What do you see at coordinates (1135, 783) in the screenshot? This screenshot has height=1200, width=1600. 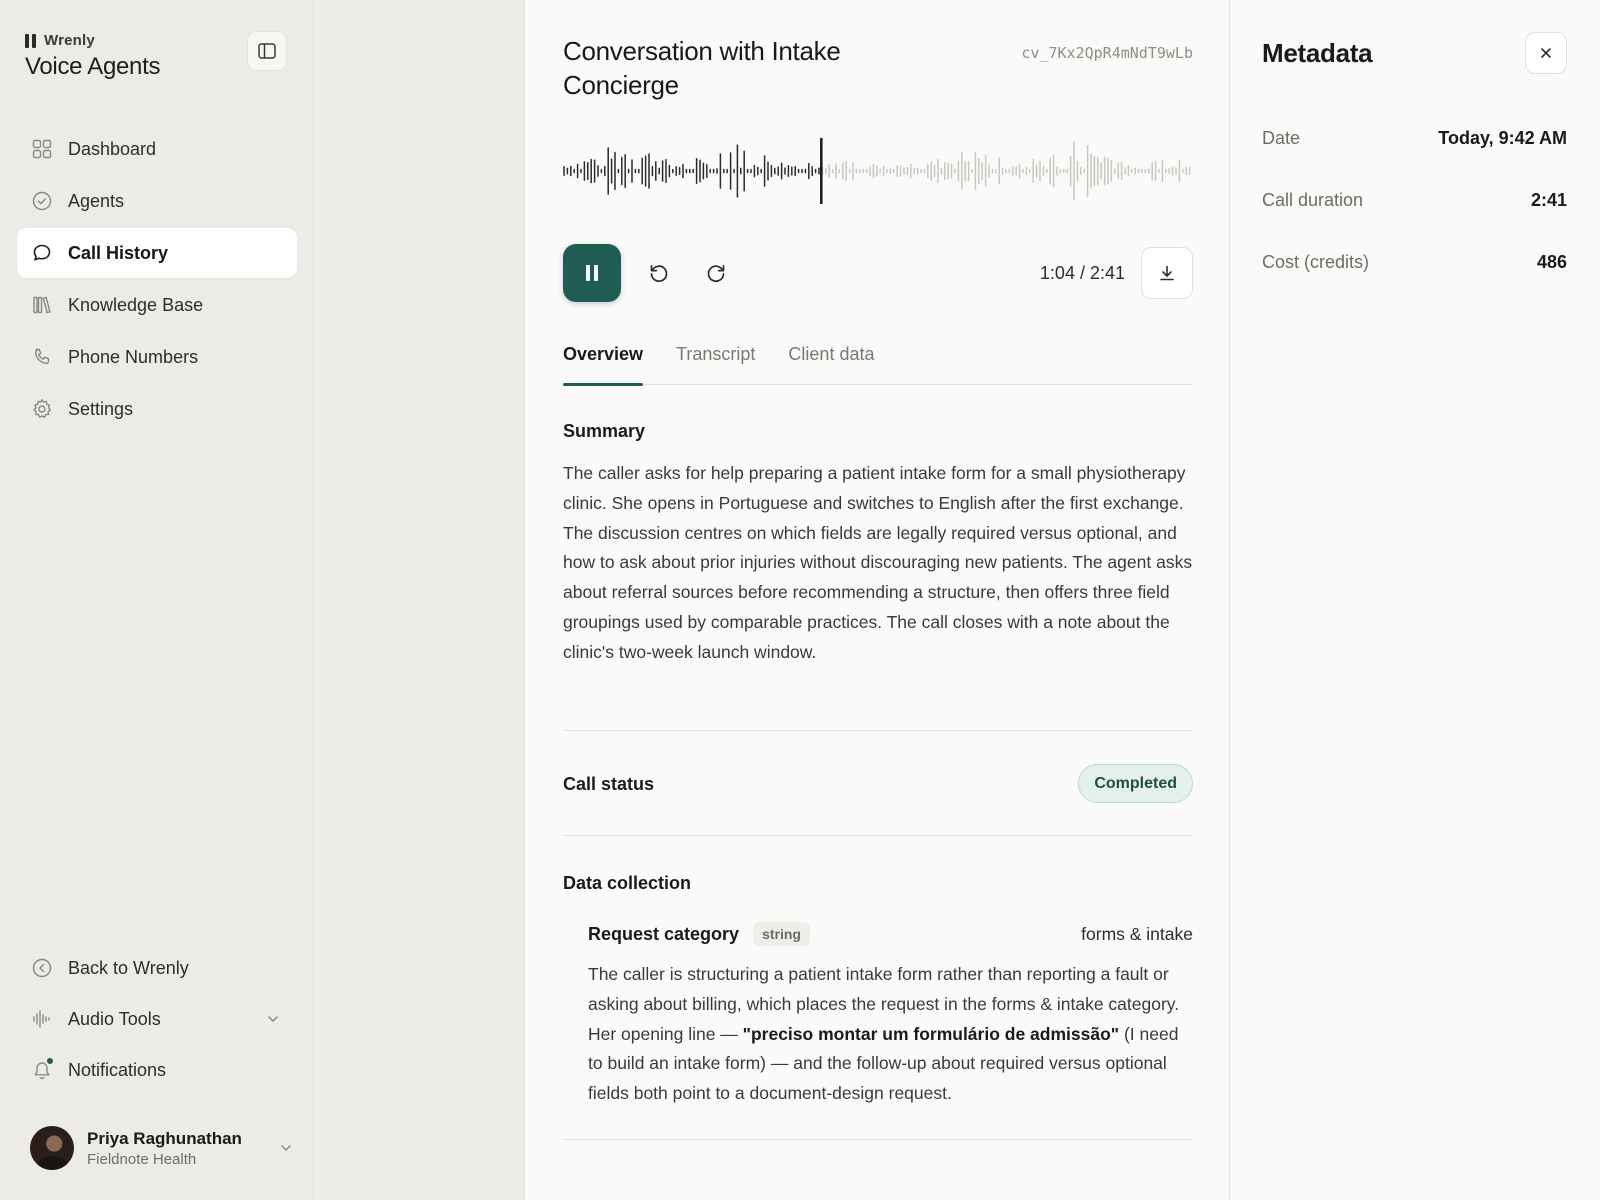 I see `status-badge: Completed` at bounding box center [1135, 783].